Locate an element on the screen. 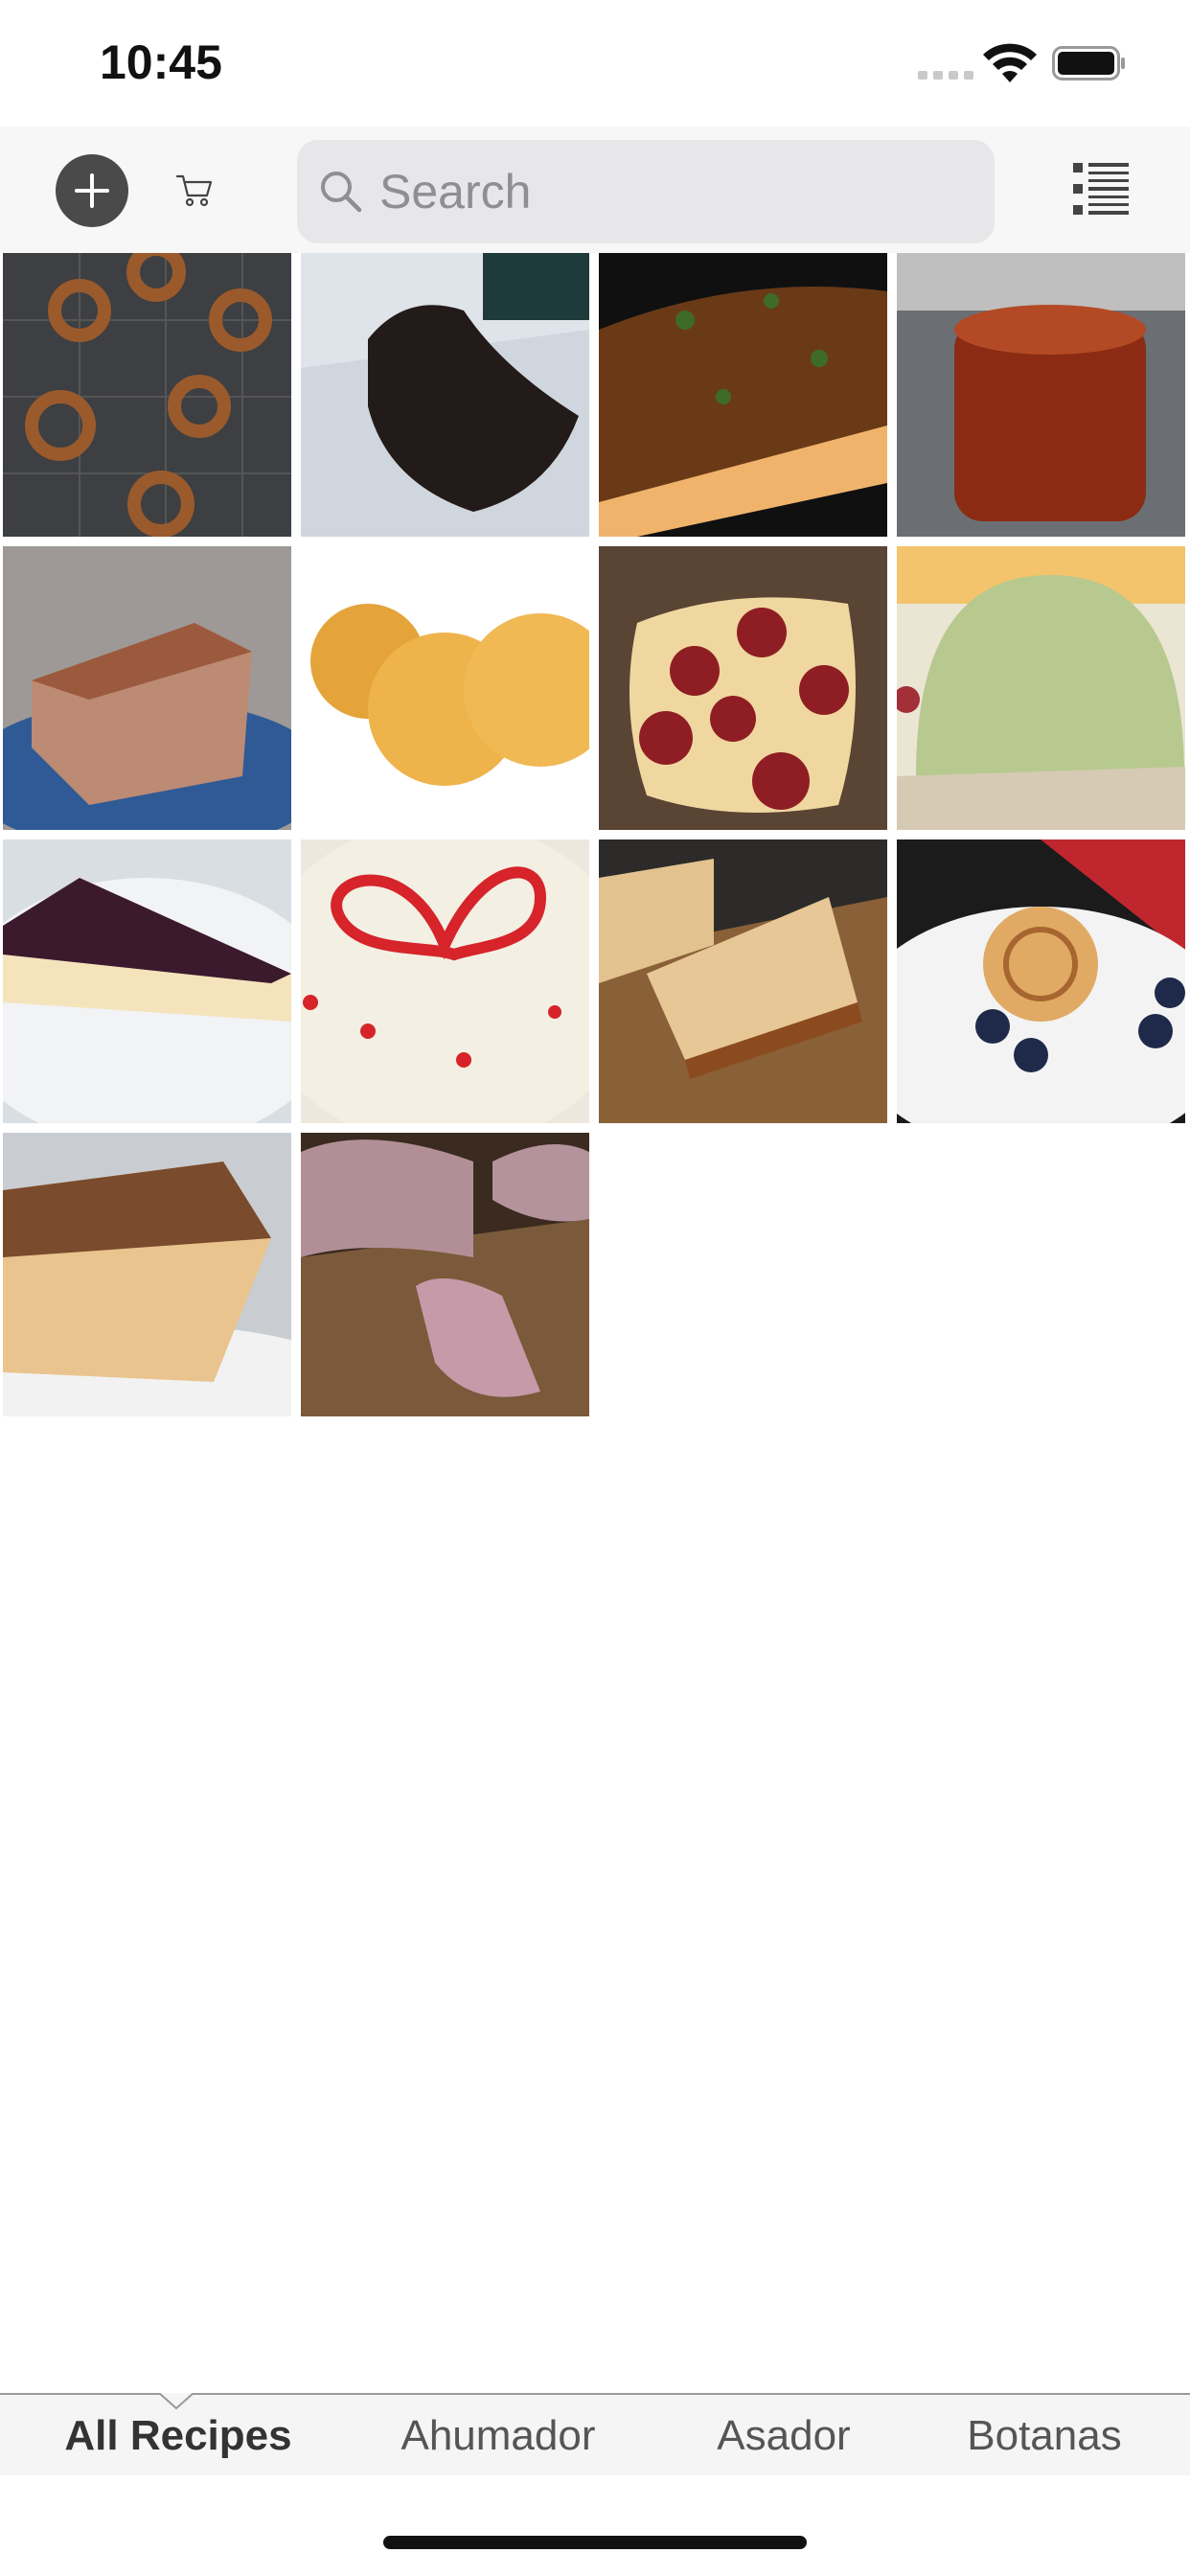 The image size is (1190, 2576). recipe-tile-meat-loaf is located at coordinates (147, 688).